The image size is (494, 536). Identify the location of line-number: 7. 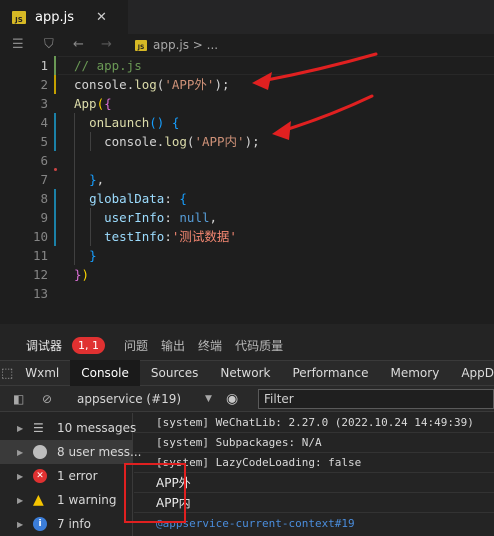
(44, 179).